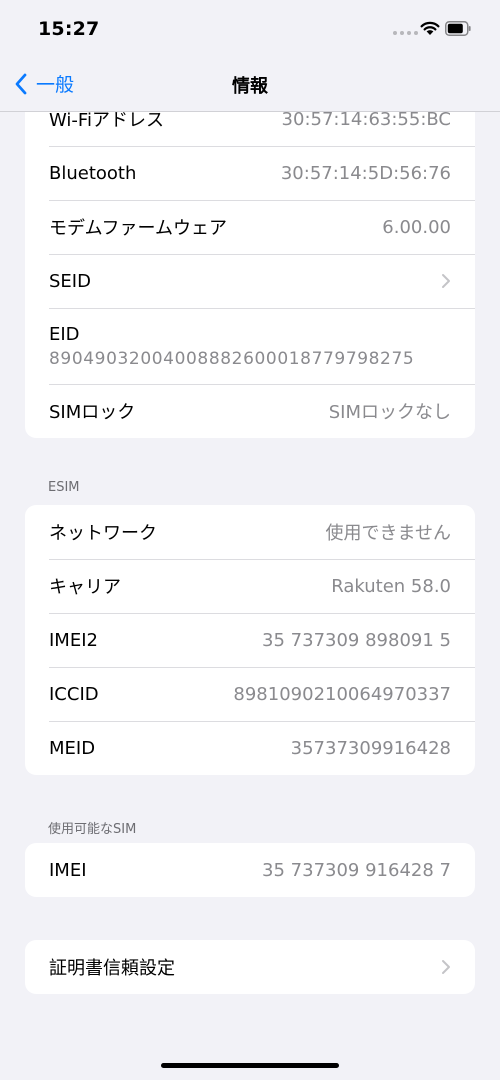 This screenshot has height=1080, width=500. I want to click on imei2-value: 35 737309 898091 5, so click(356, 640).